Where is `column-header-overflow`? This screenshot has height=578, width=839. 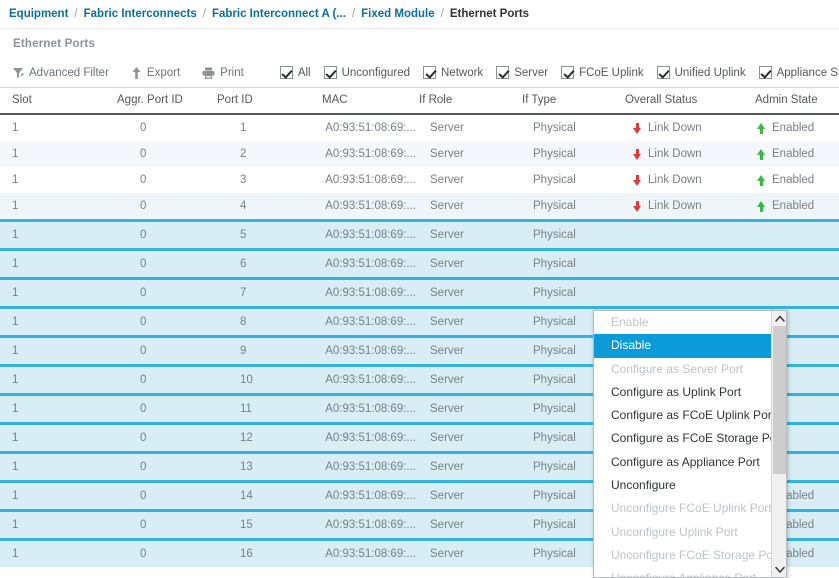 column-header-overflow is located at coordinates (837, 101).